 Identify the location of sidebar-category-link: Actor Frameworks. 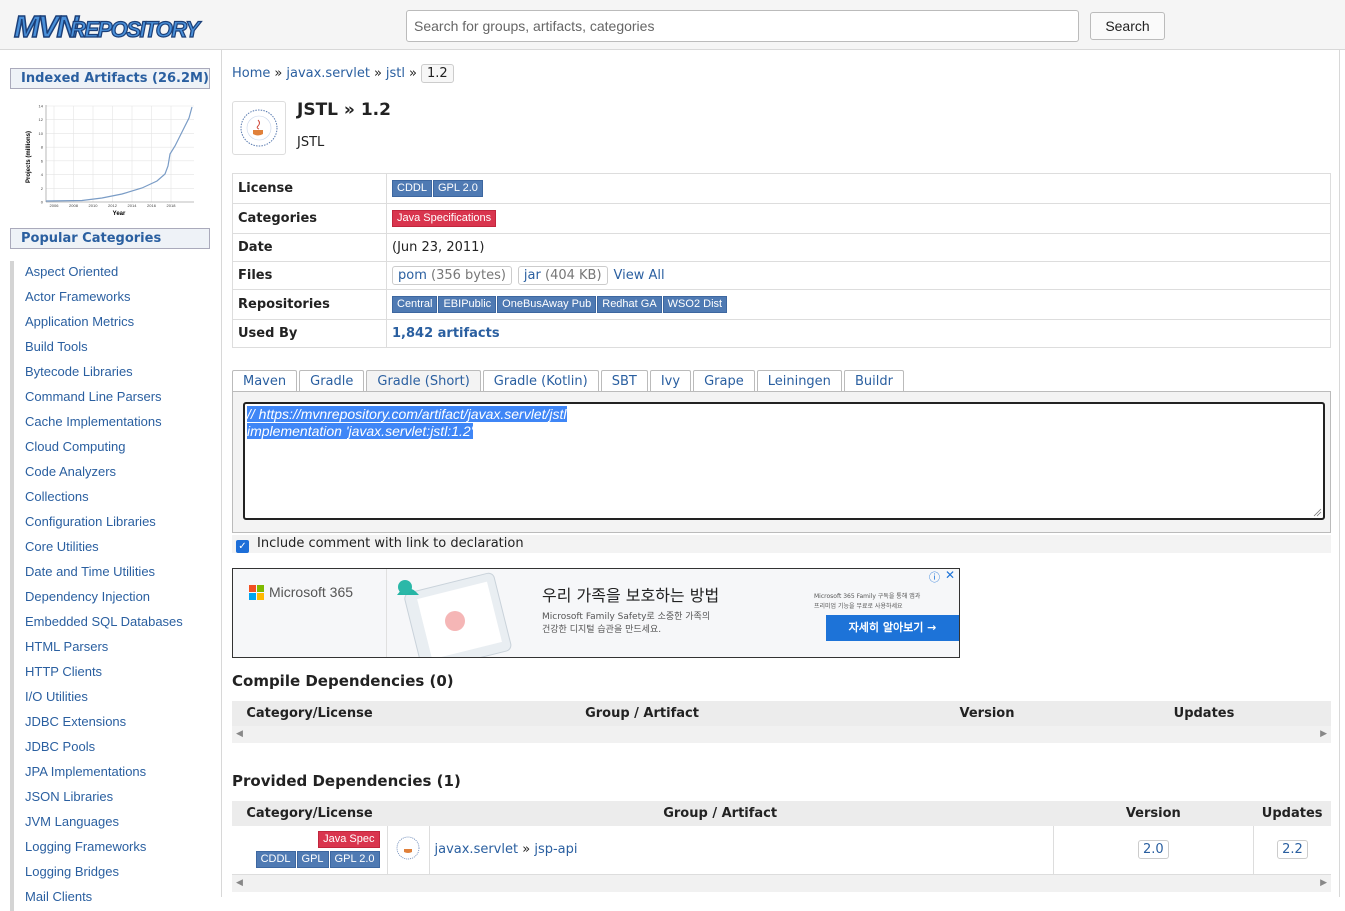
(110, 298).